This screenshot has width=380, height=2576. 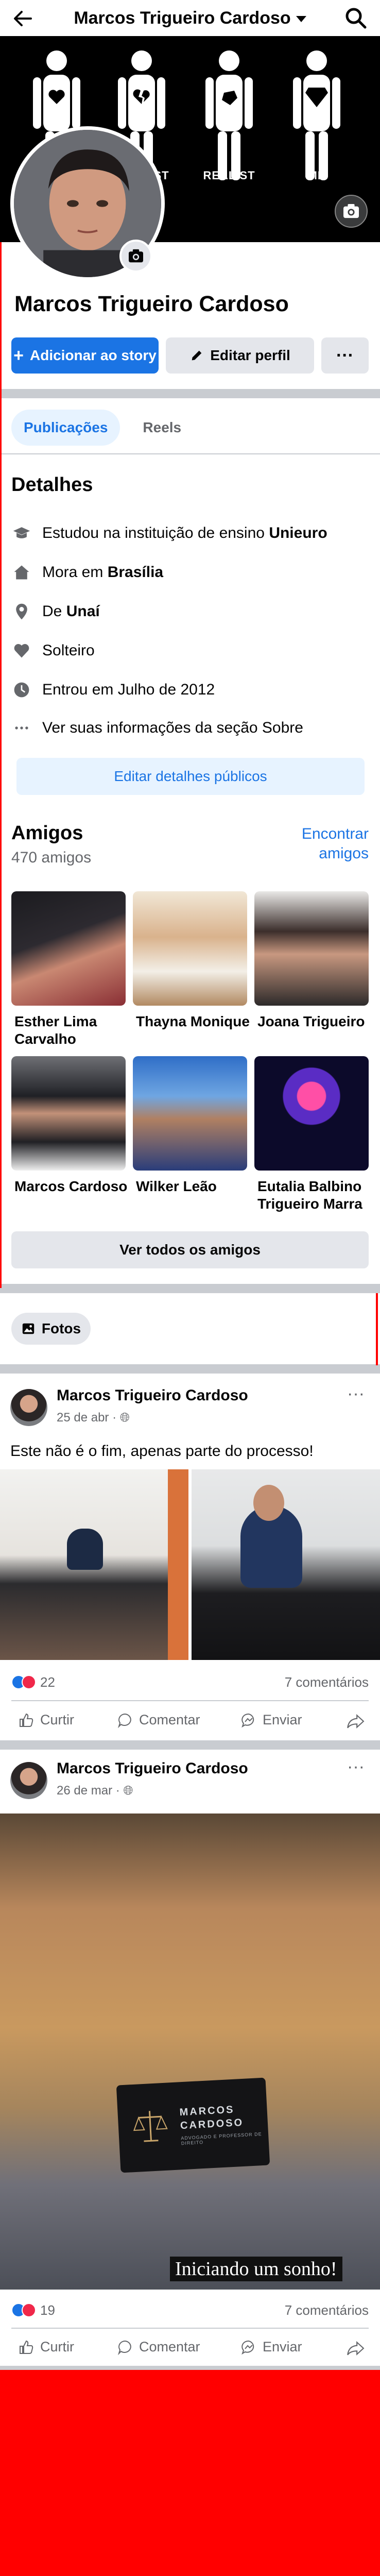 What do you see at coordinates (356, 18) in the screenshot?
I see `search-icon` at bounding box center [356, 18].